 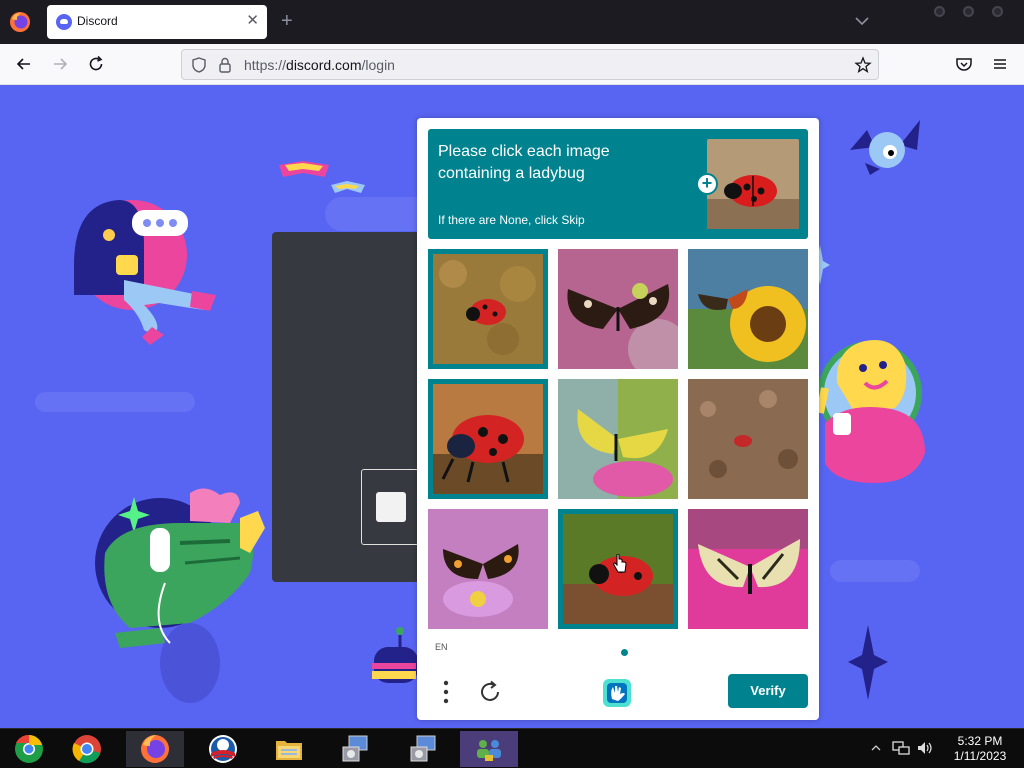 What do you see at coordinates (488, 569) in the screenshot?
I see `image-tile-7-butterfly` at bounding box center [488, 569].